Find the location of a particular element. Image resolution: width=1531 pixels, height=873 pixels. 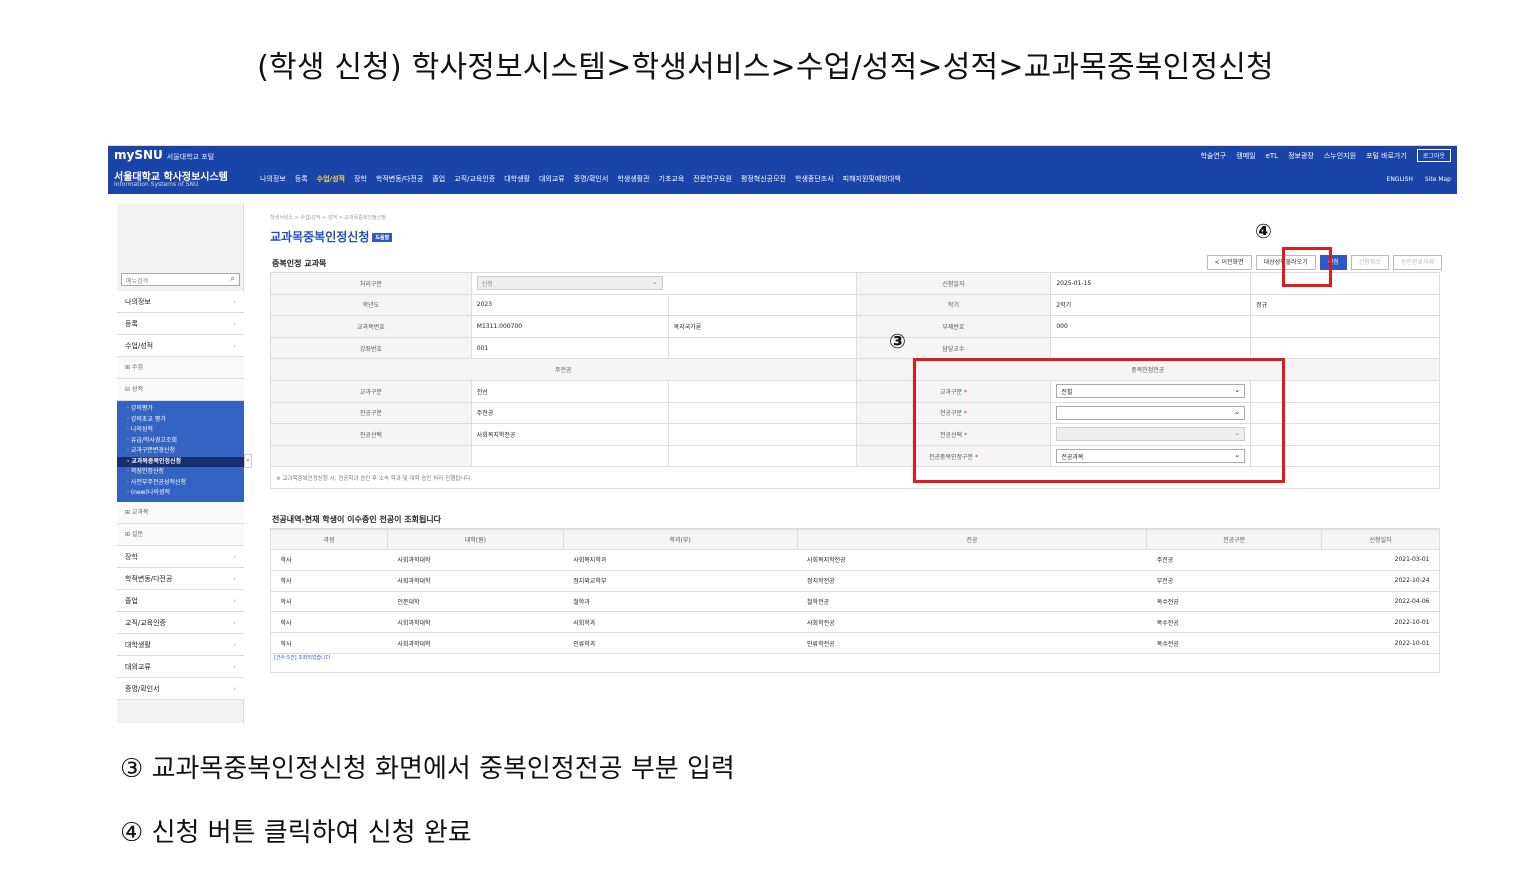

process-type-label: 처리구분 is located at coordinates (371, 283).